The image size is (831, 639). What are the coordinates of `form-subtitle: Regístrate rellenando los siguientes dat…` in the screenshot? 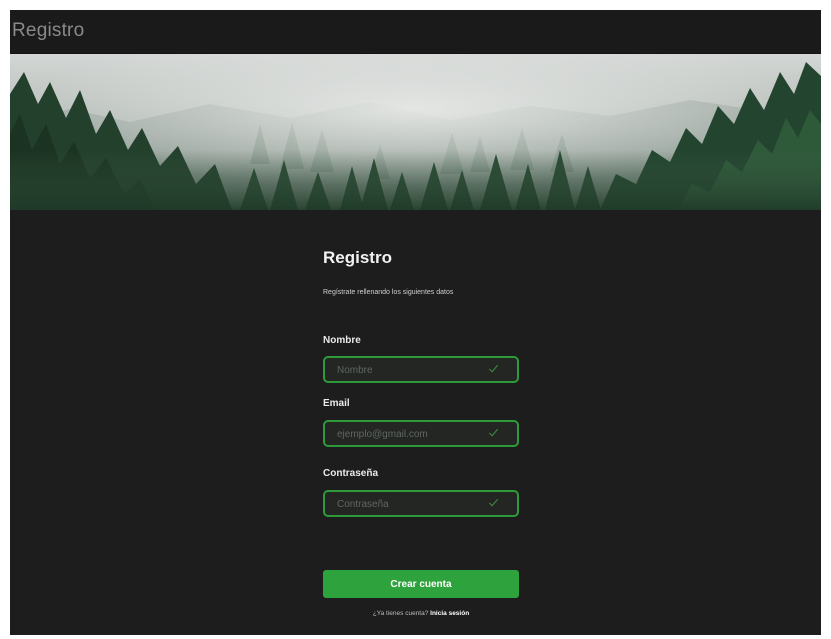 It's located at (388, 292).